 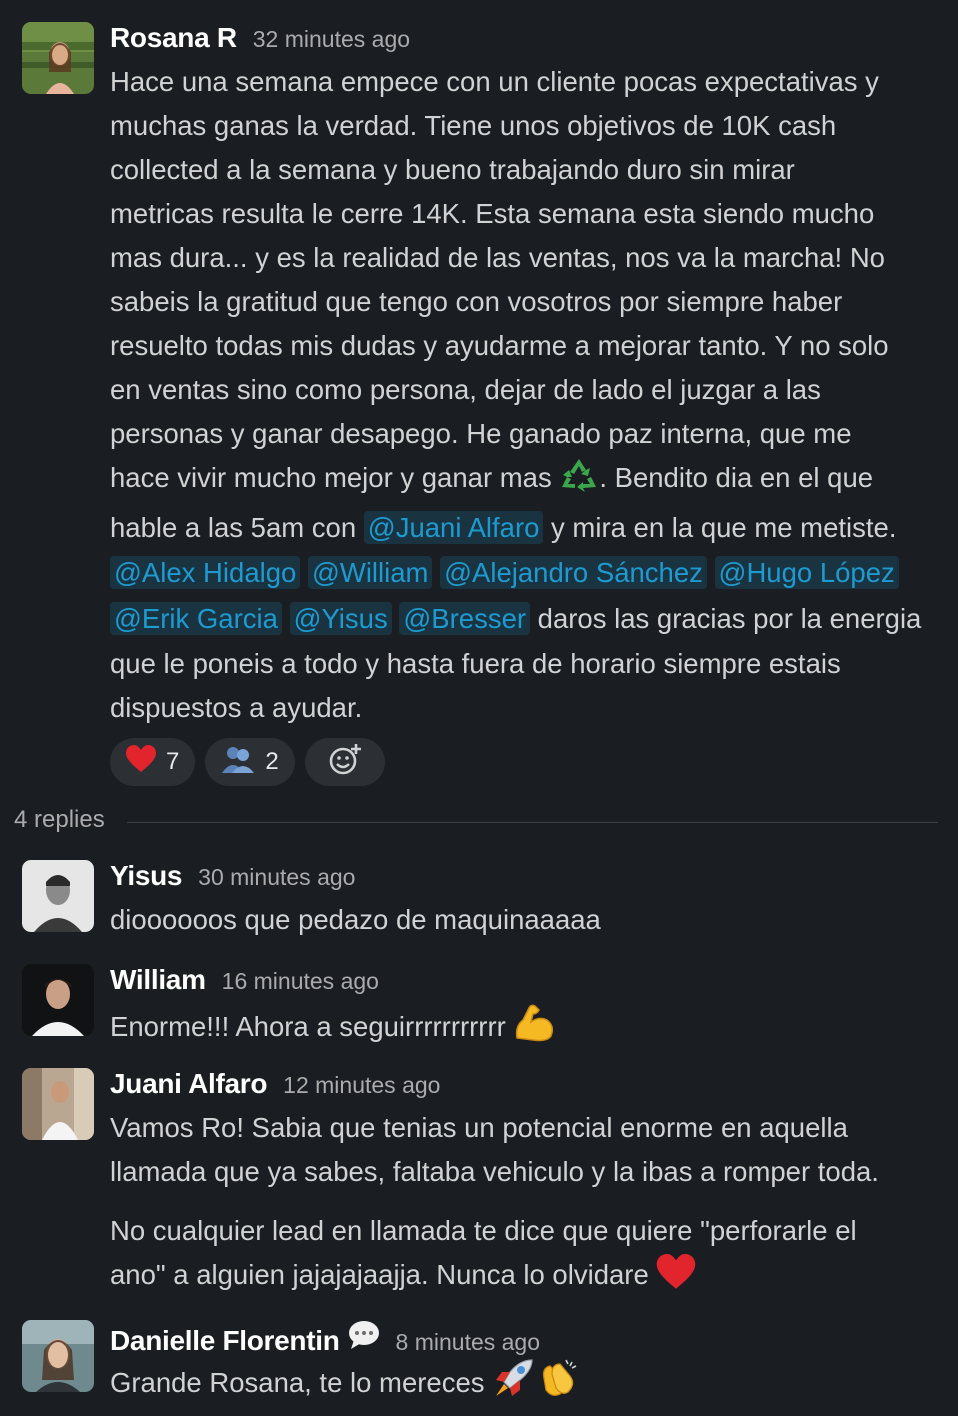 I want to click on clapping-hands-icon, so click(x=558, y=1384).